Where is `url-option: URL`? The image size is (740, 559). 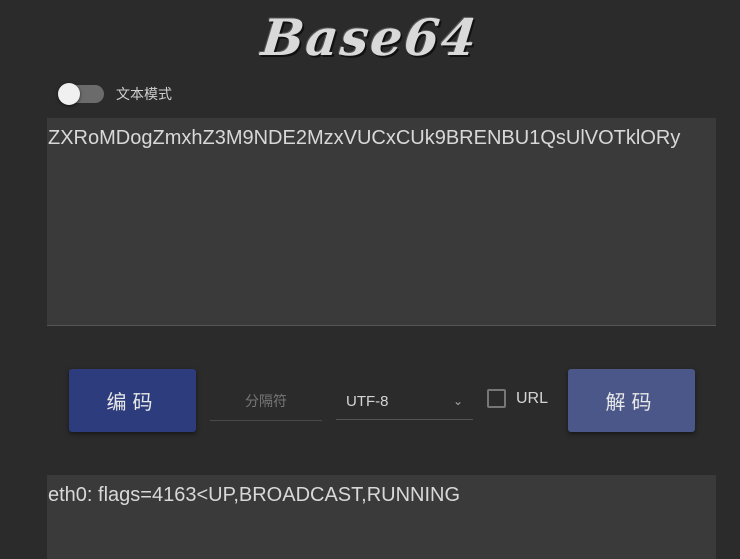 url-option: URL is located at coordinates (517, 398).